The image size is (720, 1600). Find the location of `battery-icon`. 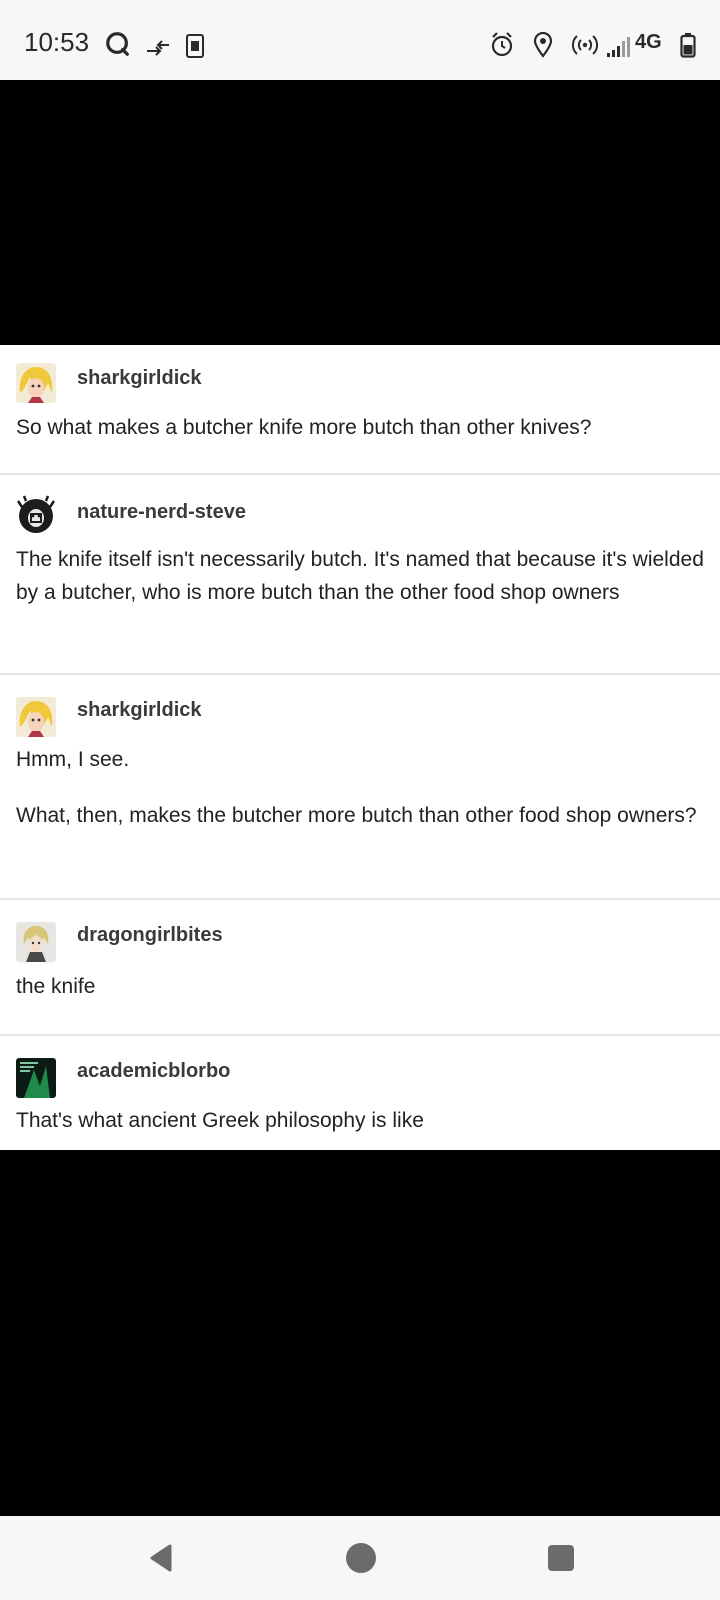

battery-icon is located at coordinates (688, 45).